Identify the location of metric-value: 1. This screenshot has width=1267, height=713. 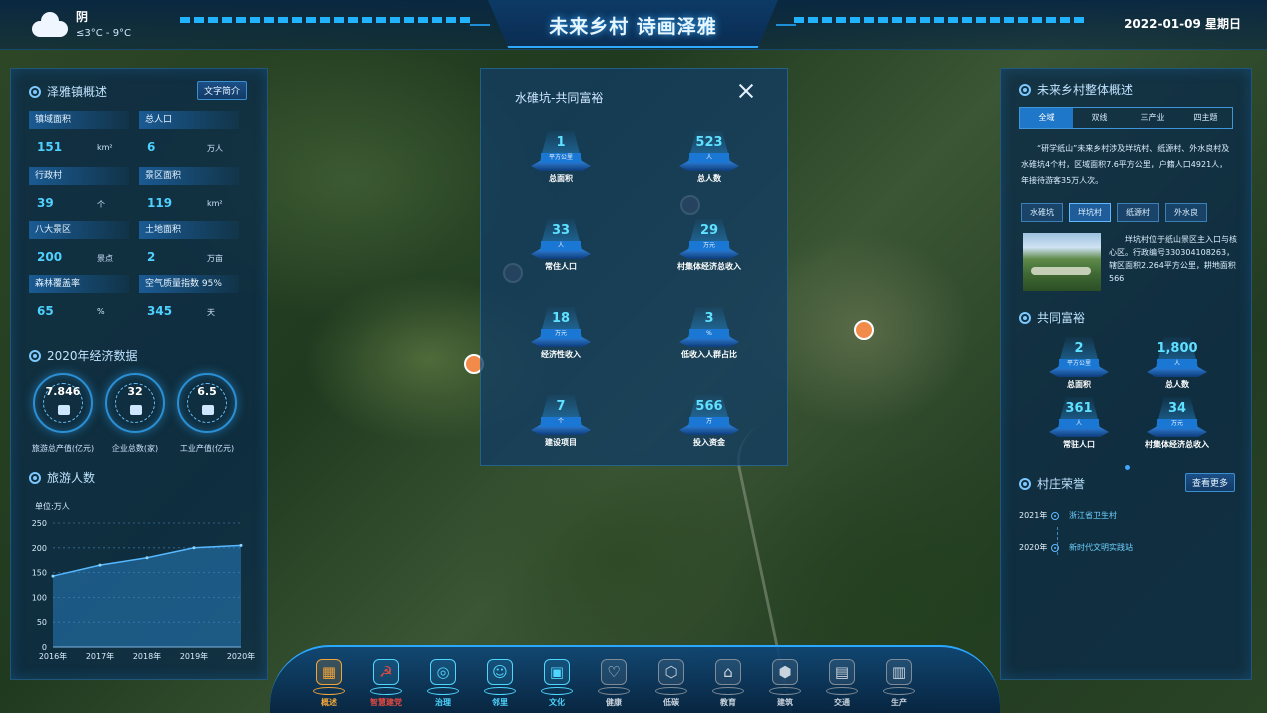
(561, 142).